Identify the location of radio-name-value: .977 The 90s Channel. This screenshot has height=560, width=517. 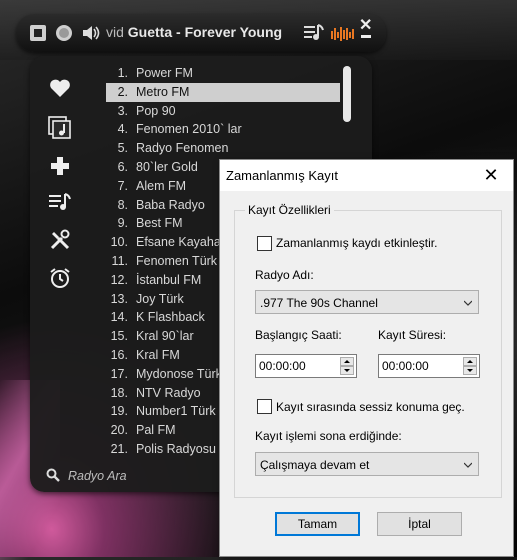
(319, 303).